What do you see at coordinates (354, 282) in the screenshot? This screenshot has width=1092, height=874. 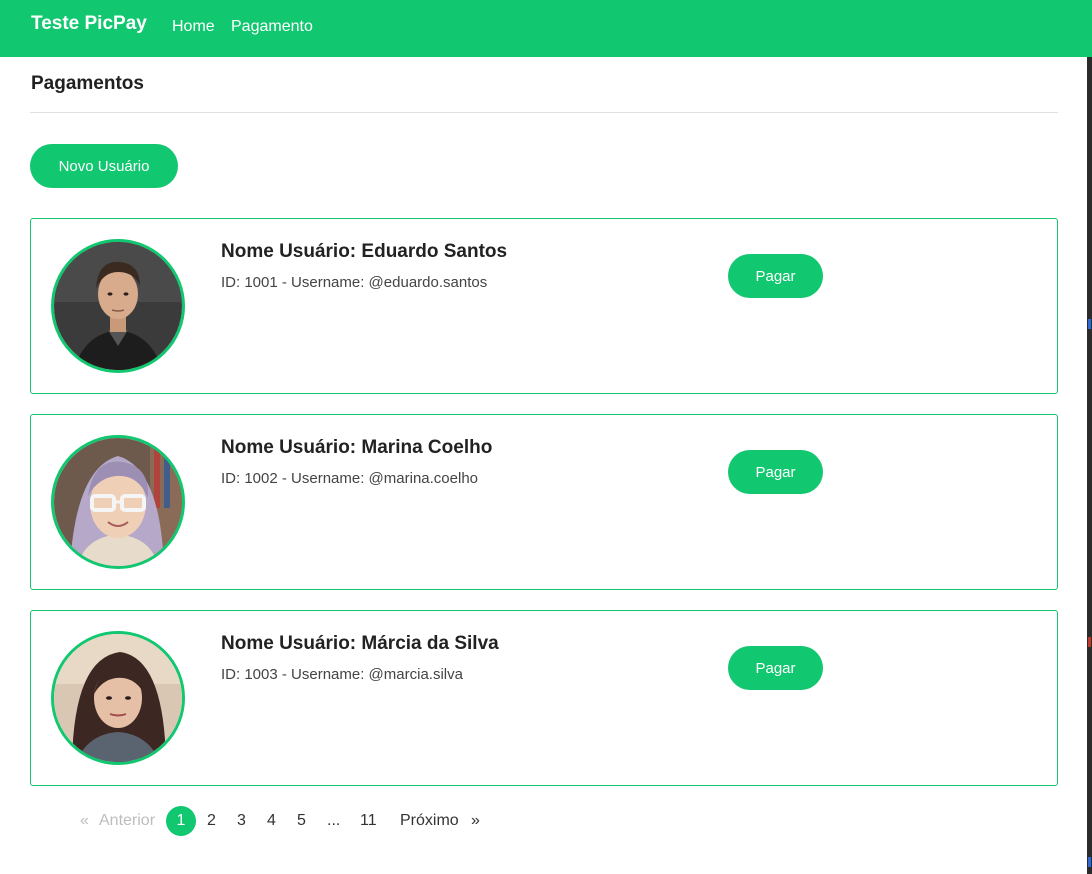 I see `user-meta: ID: 1001 - Username: @eduardo.santos` at bounding box center [354, 282].